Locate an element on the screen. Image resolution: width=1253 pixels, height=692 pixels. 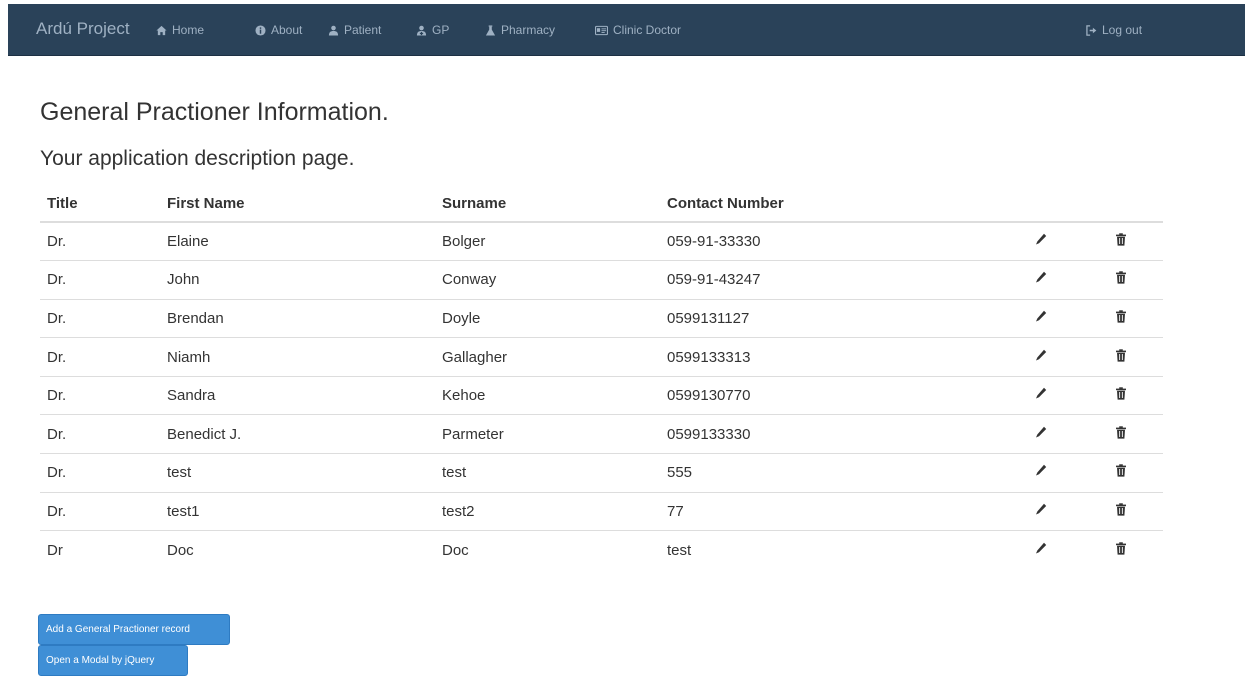
header-contact-number: Contact Number is located at coordinates (844, 204).